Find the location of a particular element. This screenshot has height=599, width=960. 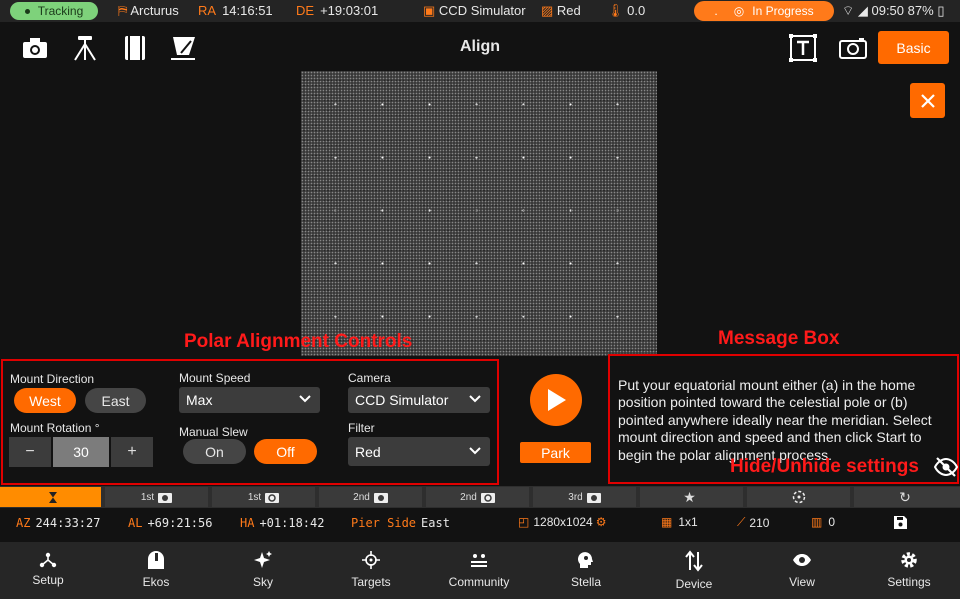

start-button is located at coordinates (556, 400).